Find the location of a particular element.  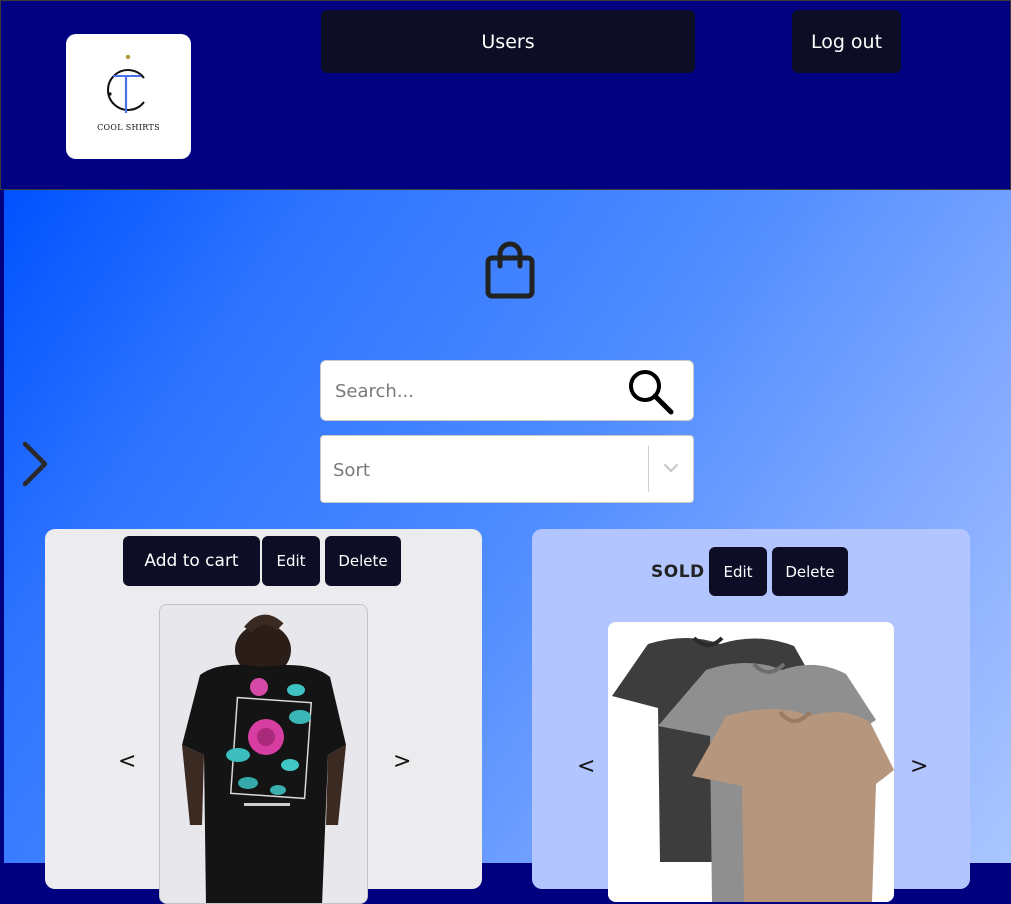

add-to-cart-button: Add to cart is located at coordinates (191, 561).